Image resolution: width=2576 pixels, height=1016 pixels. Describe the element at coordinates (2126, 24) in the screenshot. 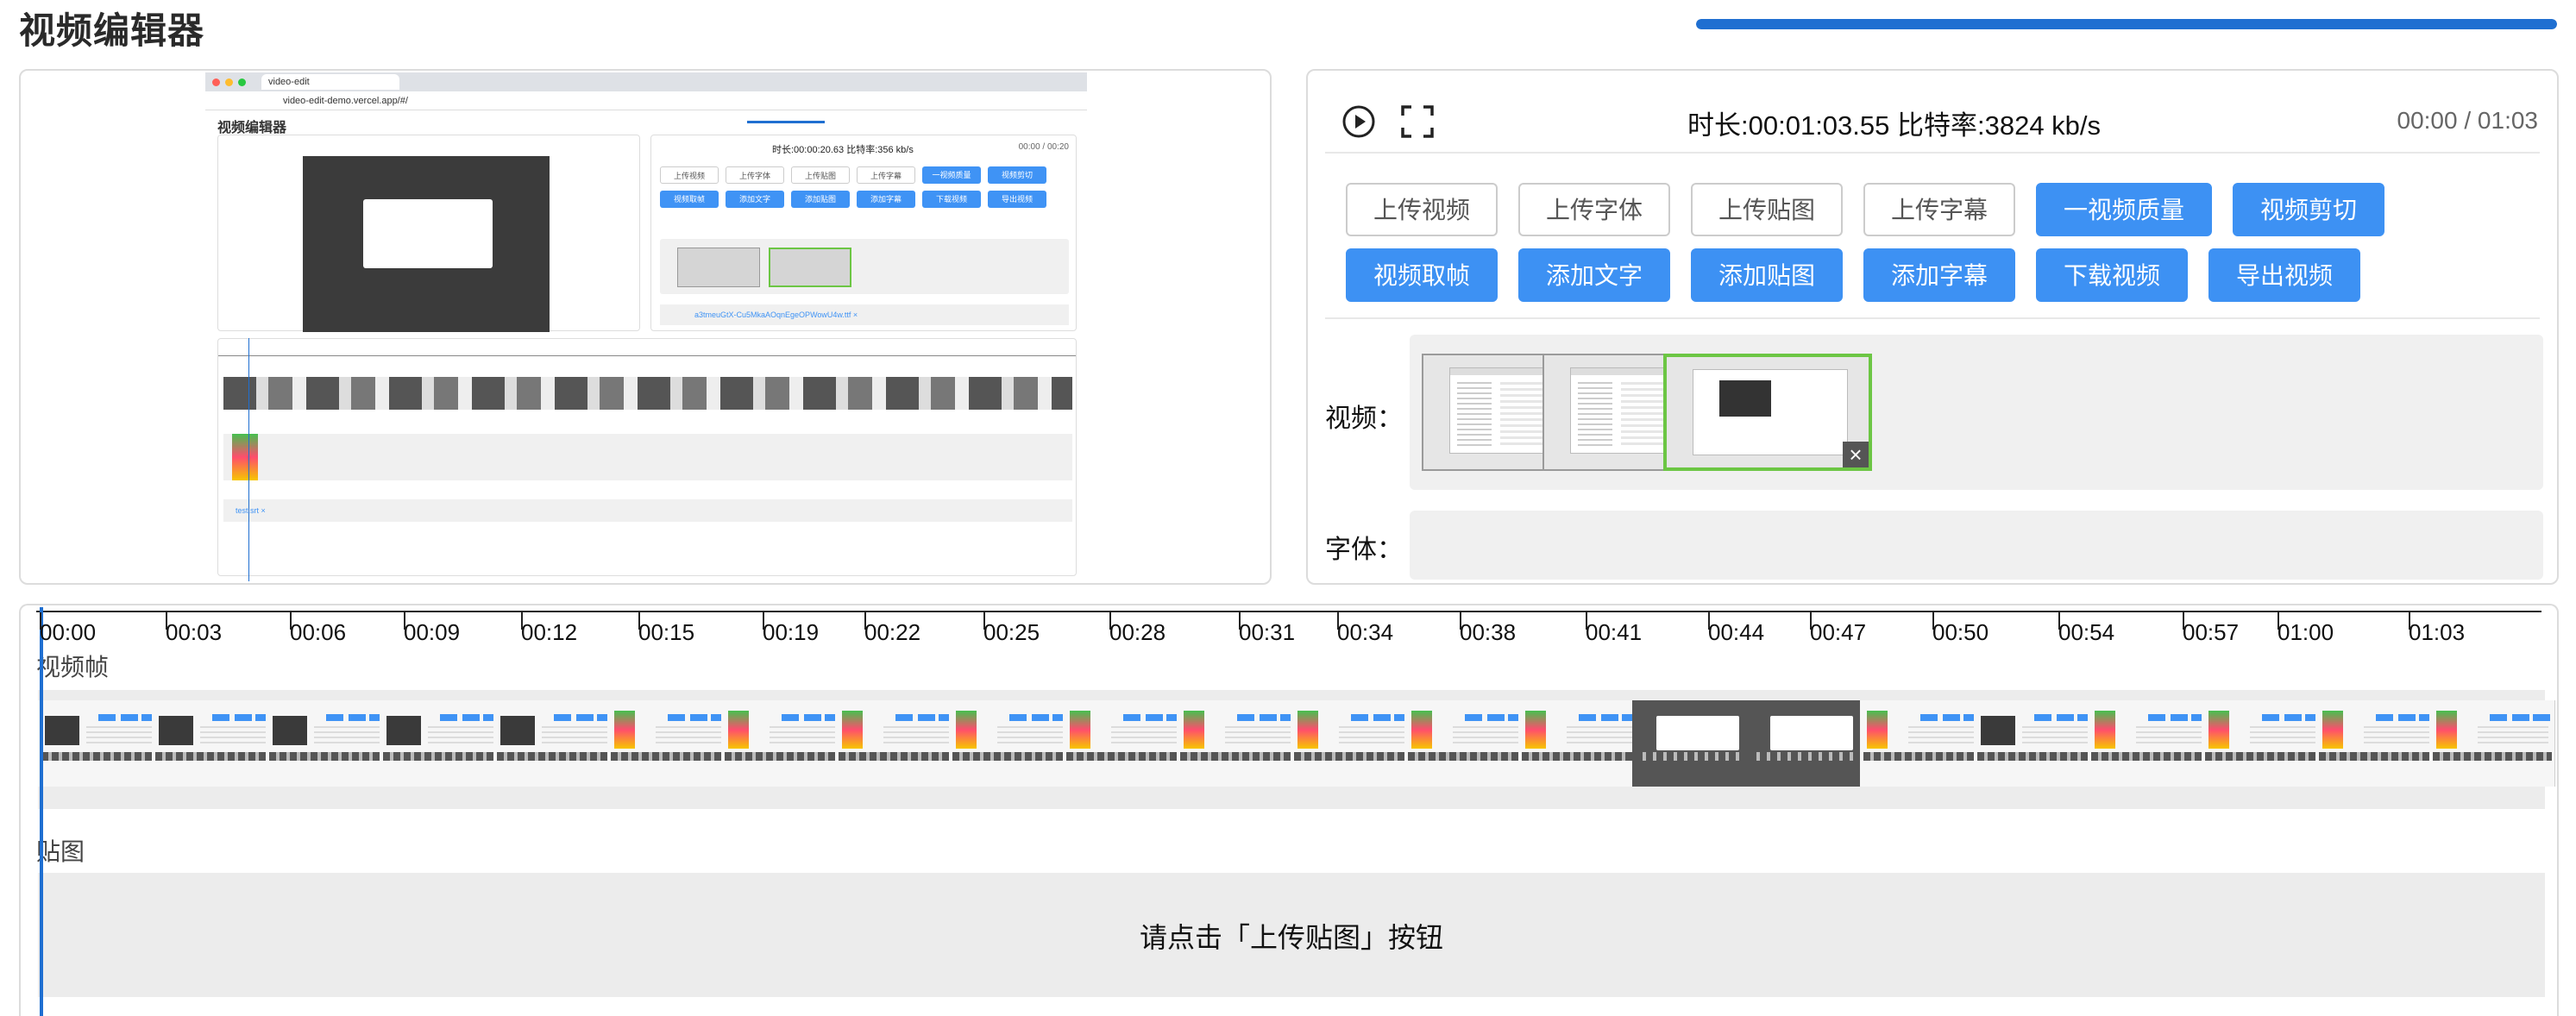

I see `top-progress-bar` at that location.